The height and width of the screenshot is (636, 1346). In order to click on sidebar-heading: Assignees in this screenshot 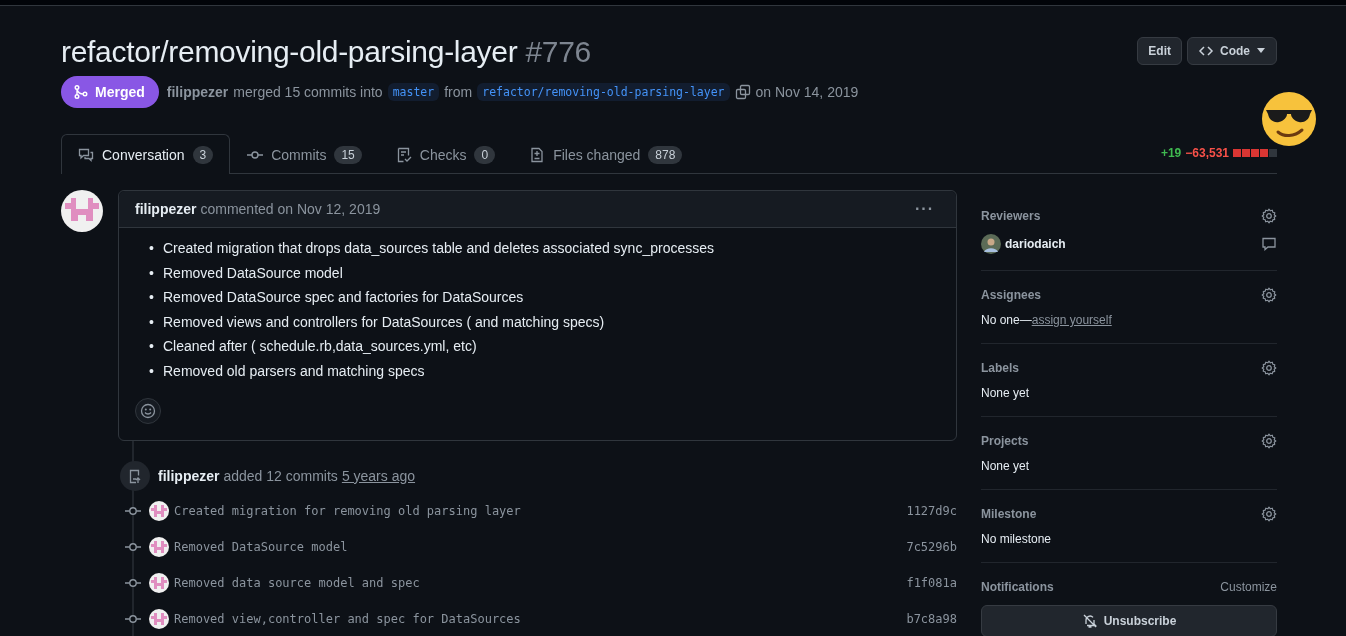, I will do `click(1011, 295)`.